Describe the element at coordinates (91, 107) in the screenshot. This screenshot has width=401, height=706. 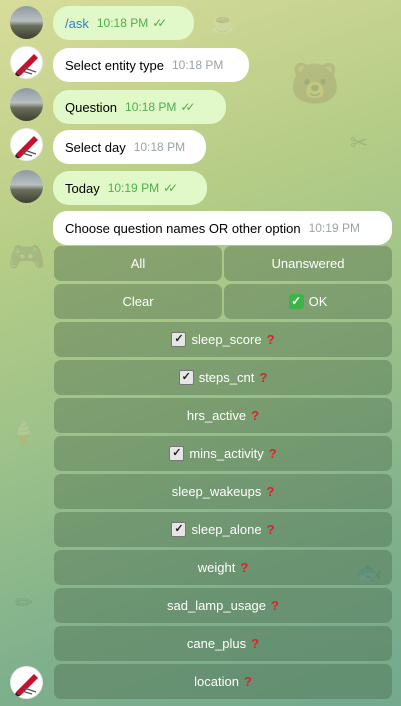
I see `message-text: Question` at that location.